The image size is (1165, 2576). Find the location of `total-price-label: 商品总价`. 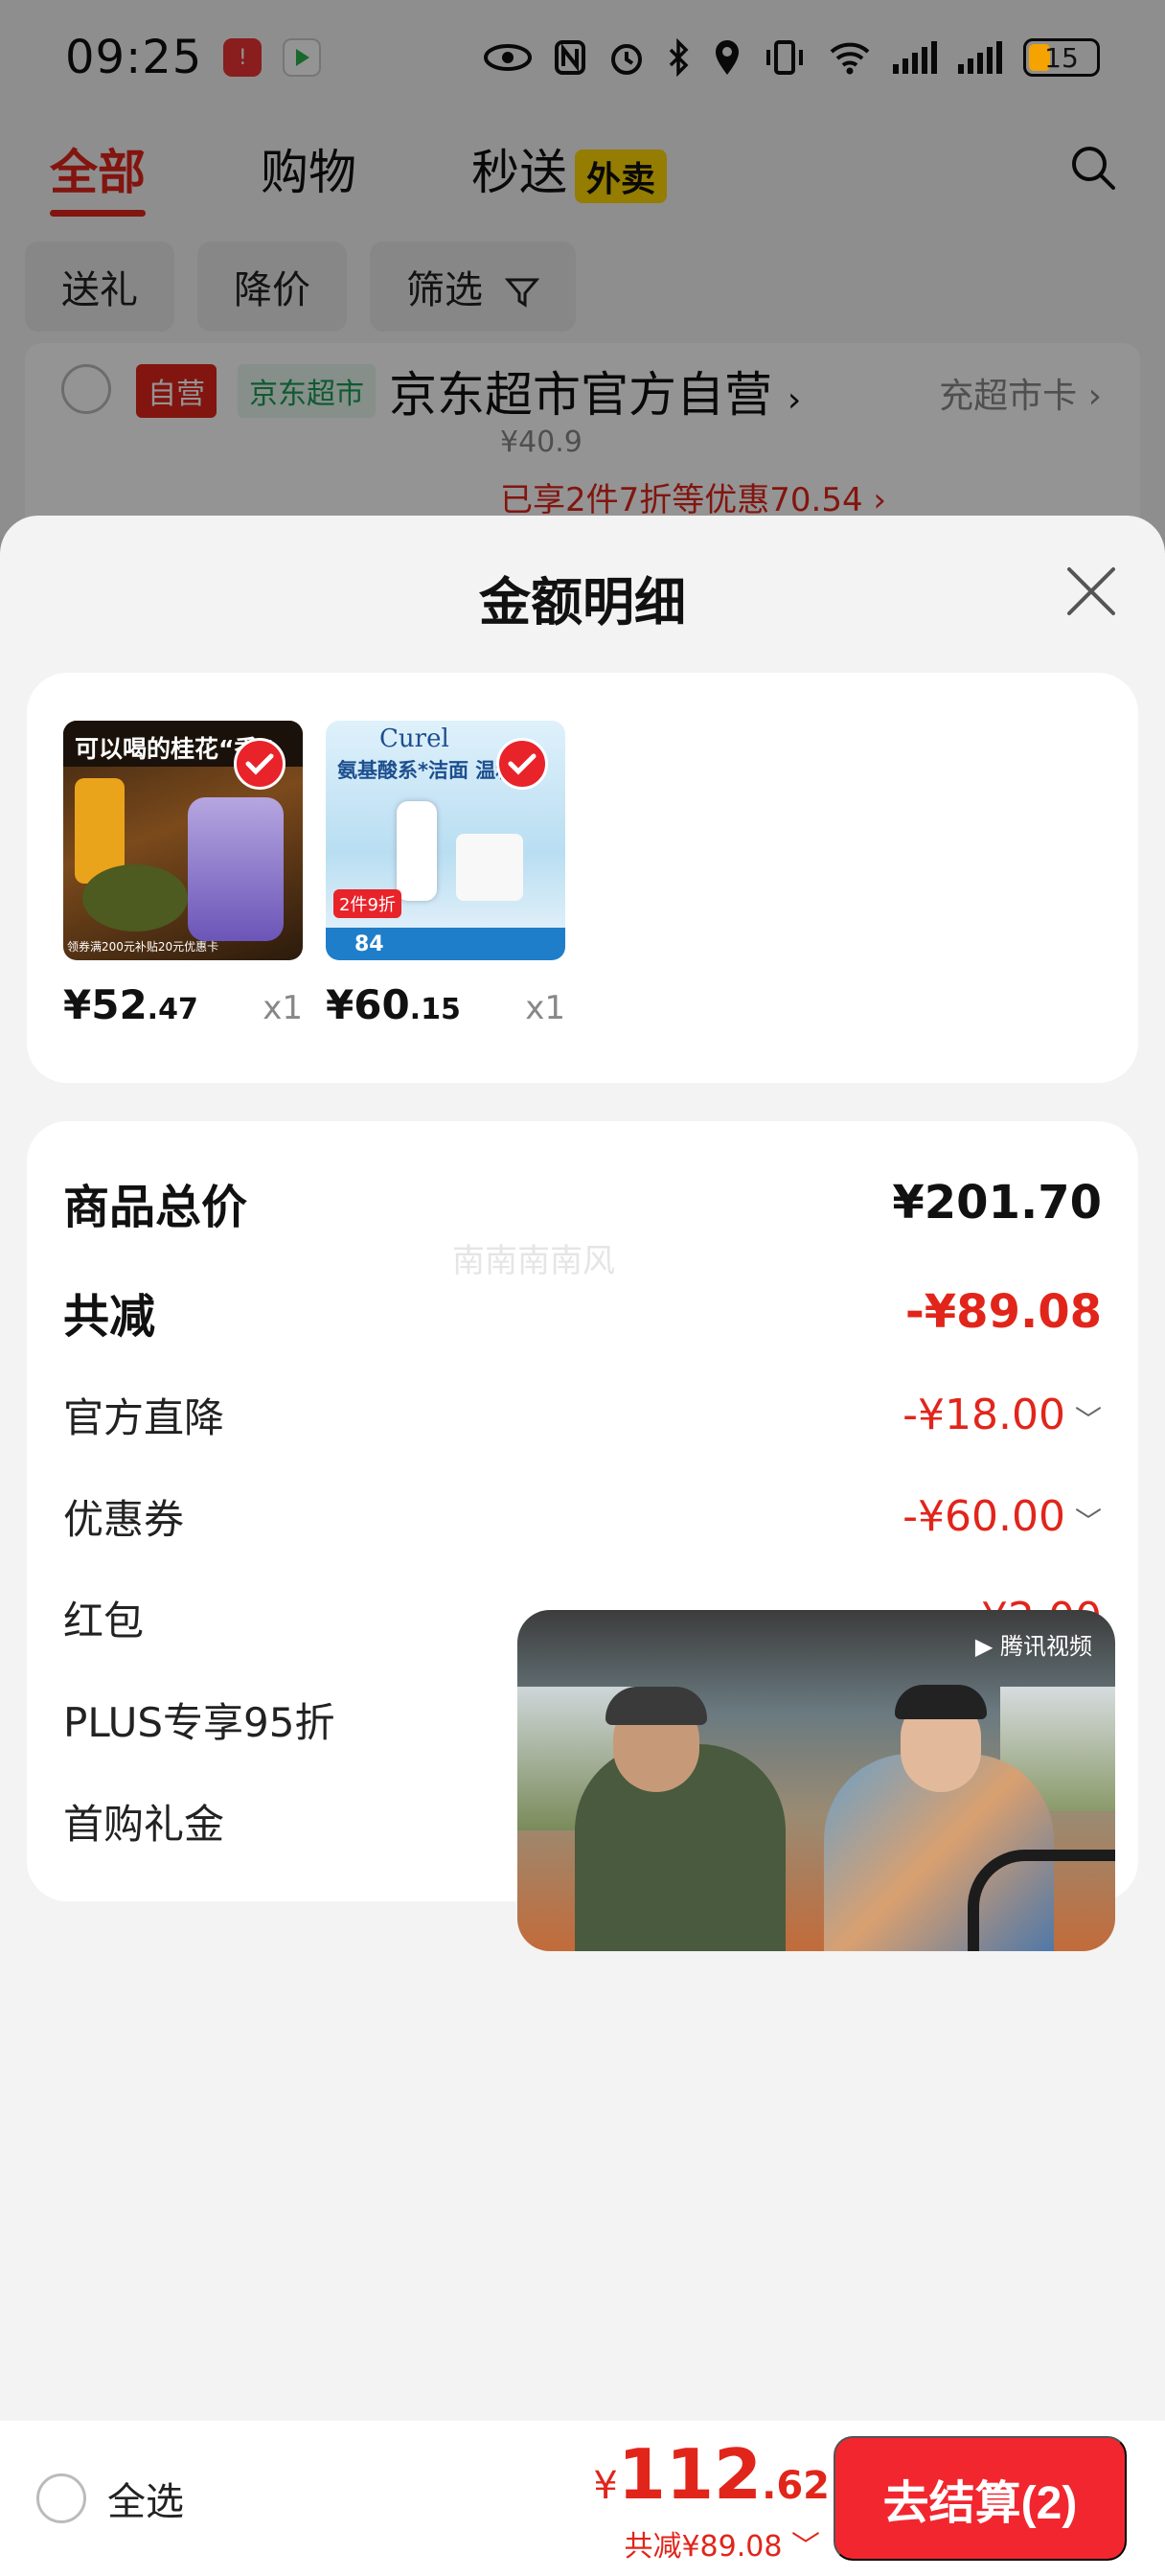

total-price-label: 商品总价 is located at coordinates (155, 1207).